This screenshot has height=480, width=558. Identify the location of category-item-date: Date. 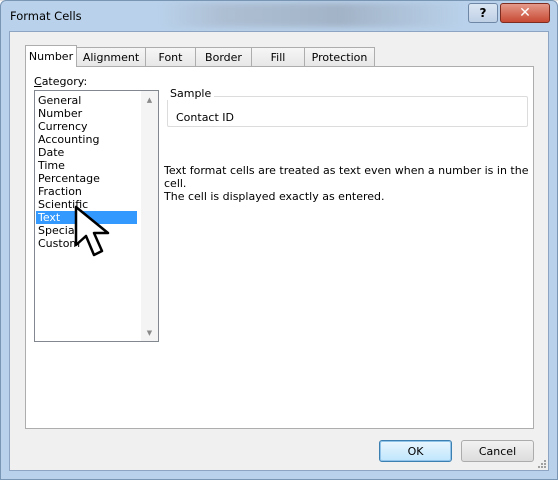
(86, 152).